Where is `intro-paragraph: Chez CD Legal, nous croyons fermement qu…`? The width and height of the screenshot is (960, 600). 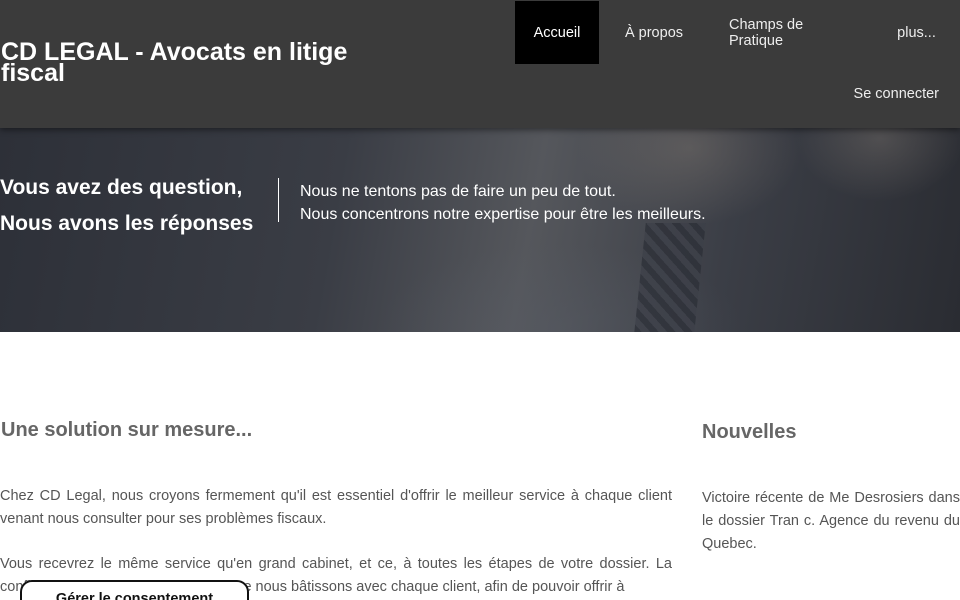
intro-paragraph: Chez CD Legal, nous croyons fermement qu… is located at coordinates (336, 507).